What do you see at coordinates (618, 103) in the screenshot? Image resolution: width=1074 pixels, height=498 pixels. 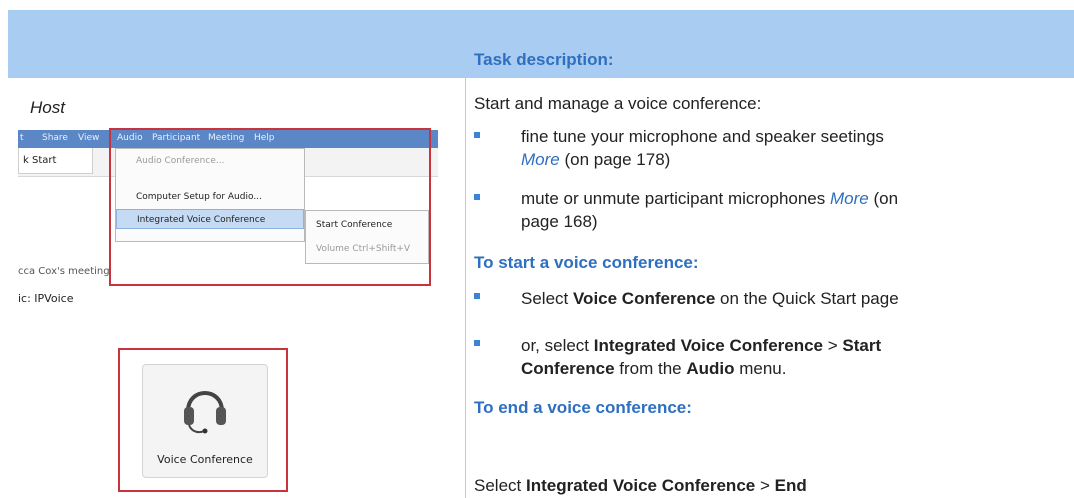 I see `intro-text: Start and manage a voice conference:` at bounding box center [618, 103].